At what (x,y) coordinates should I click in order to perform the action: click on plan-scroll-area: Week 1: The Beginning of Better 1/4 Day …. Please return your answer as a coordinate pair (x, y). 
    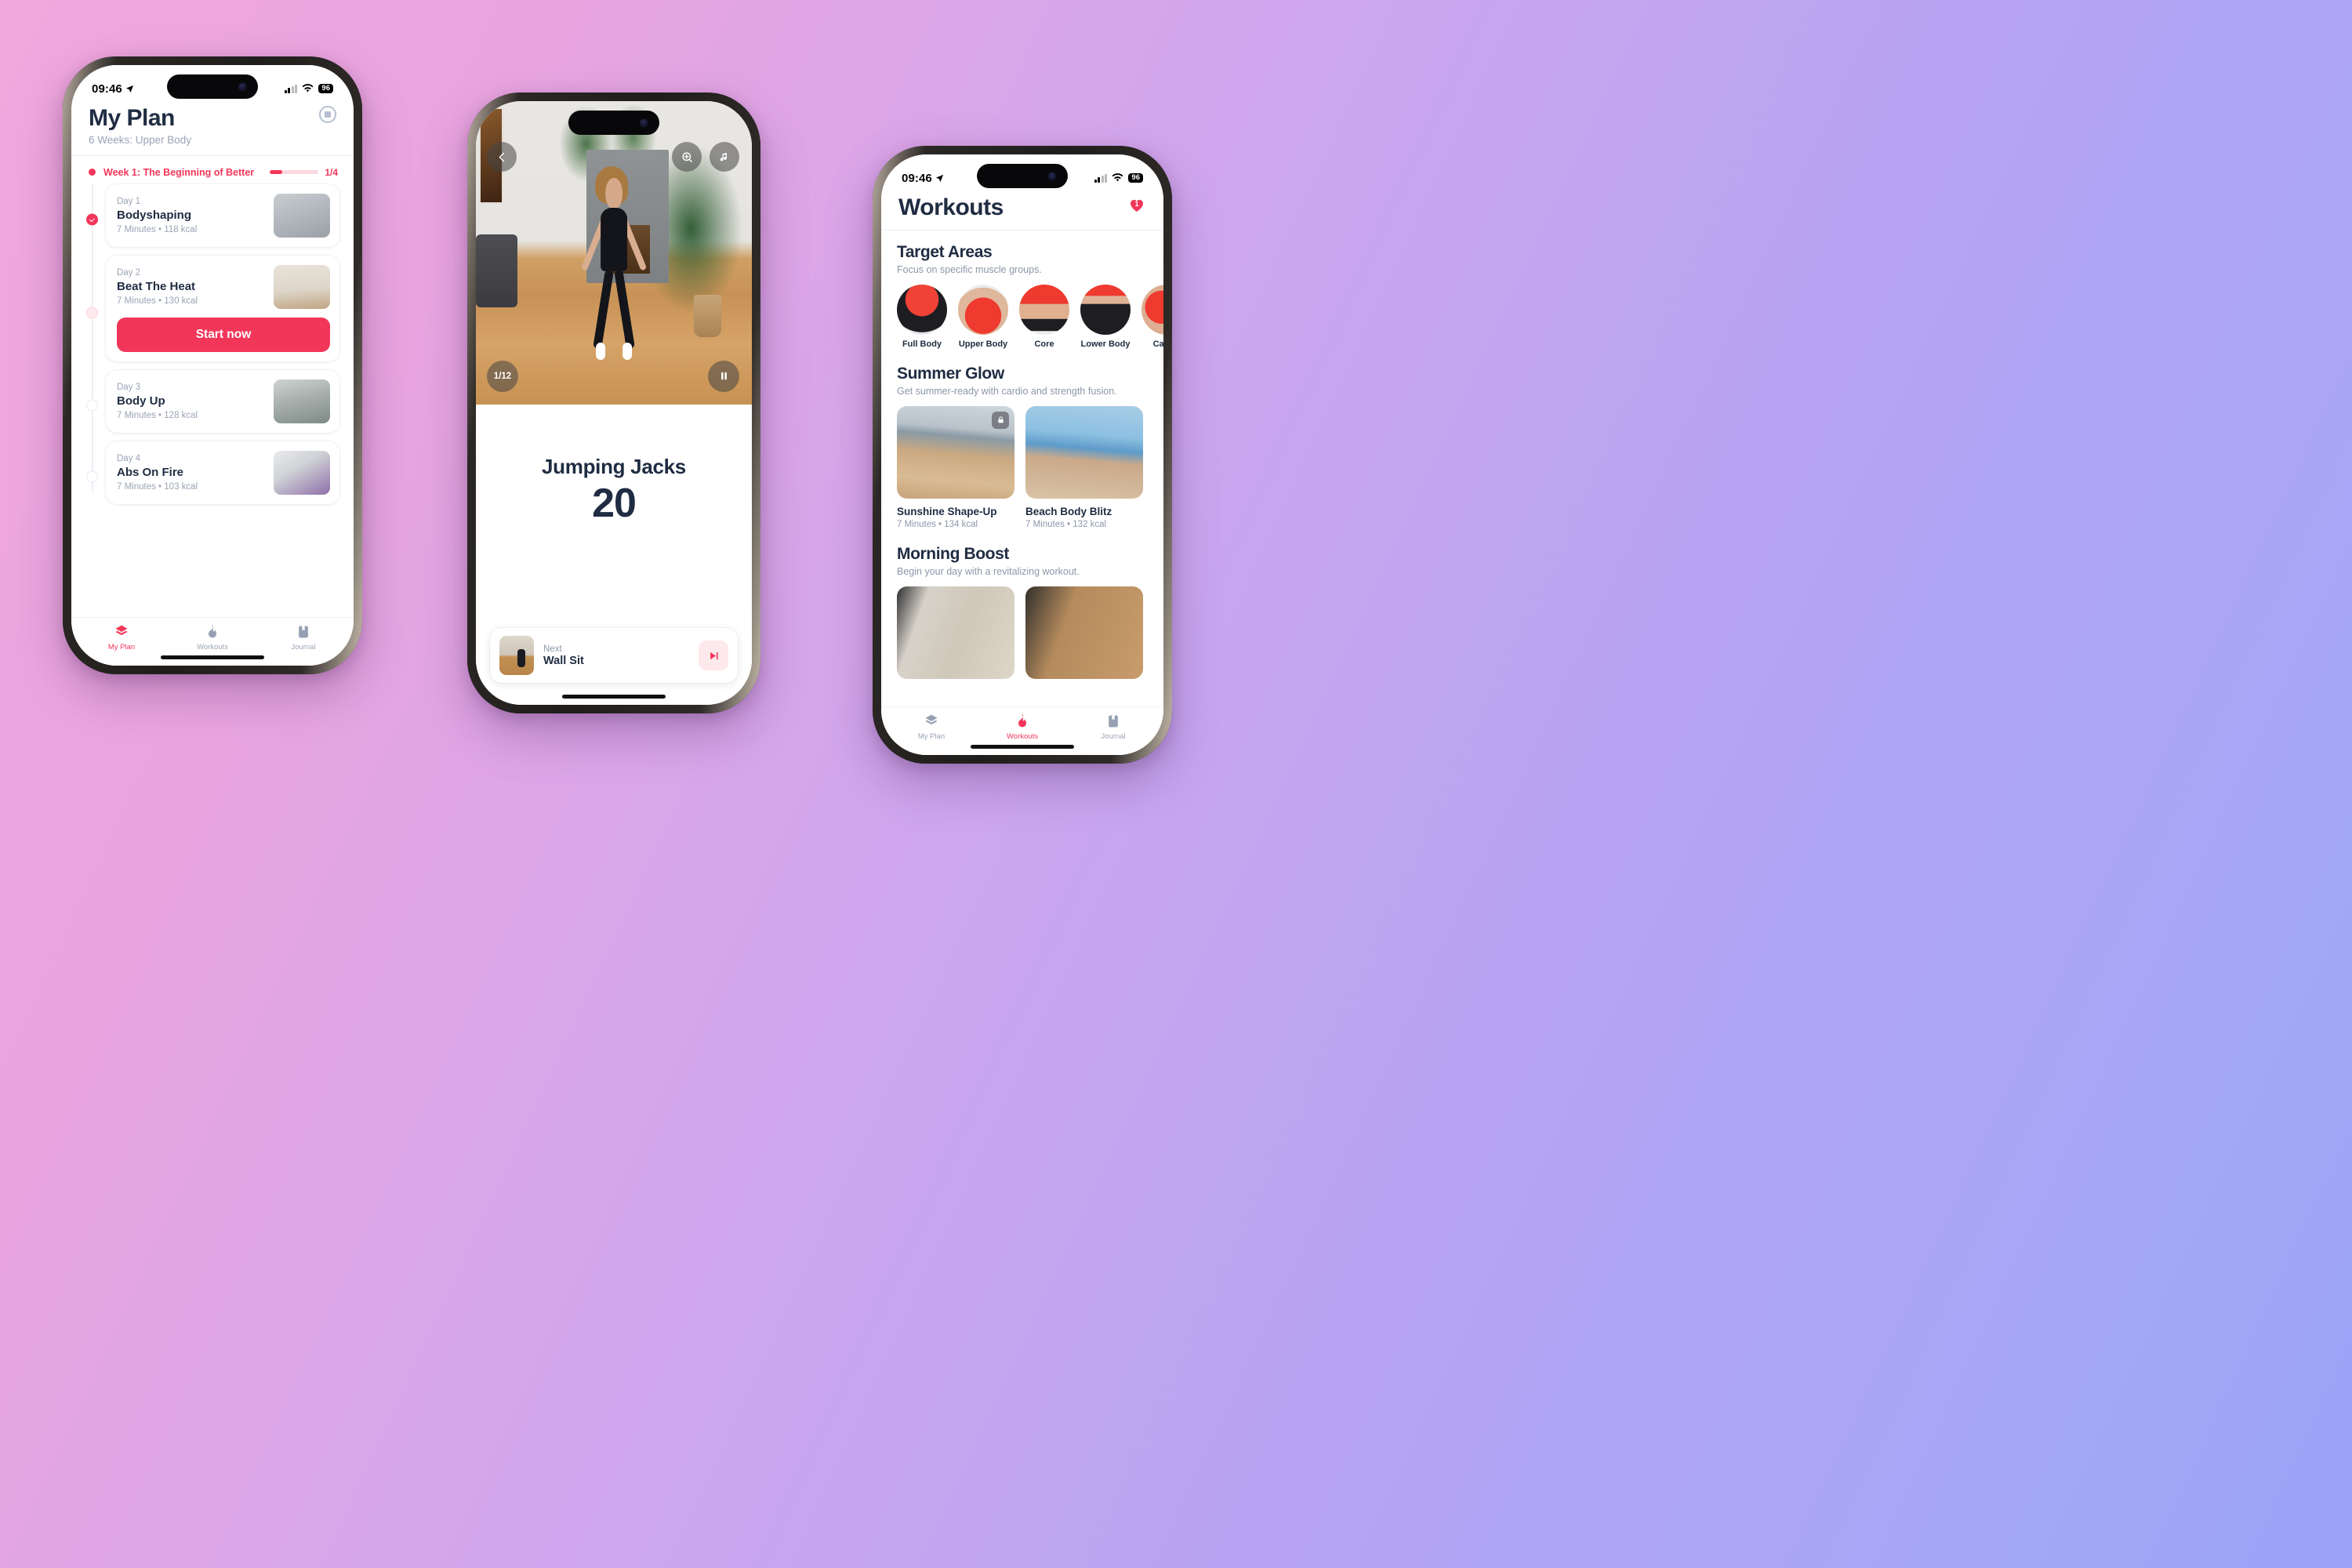
    Looking at the image, I should click on (212, 387).